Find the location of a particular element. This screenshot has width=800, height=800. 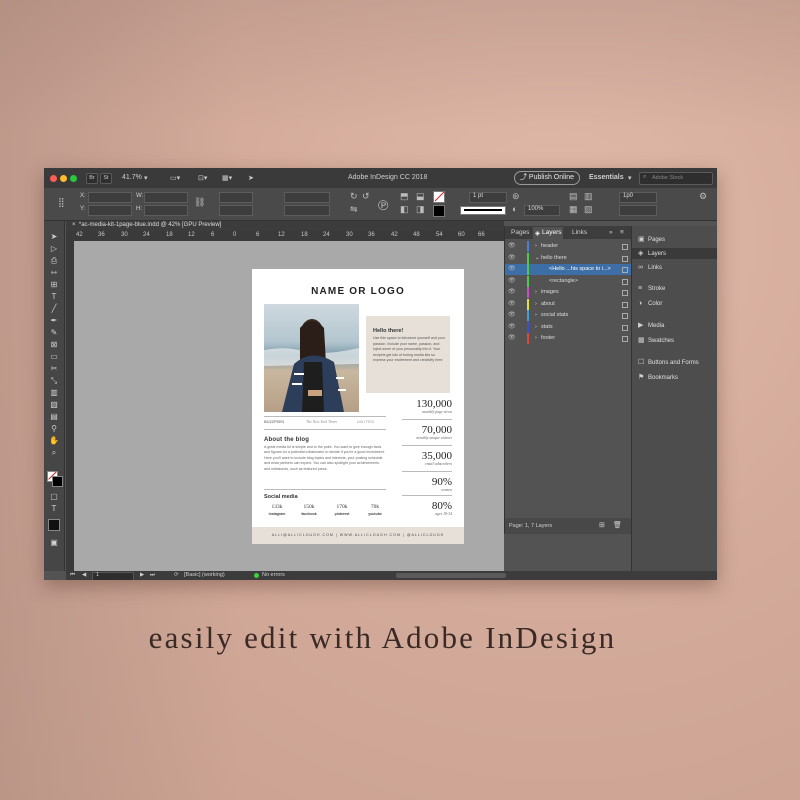

height-field is located at coordinates (166, 210).